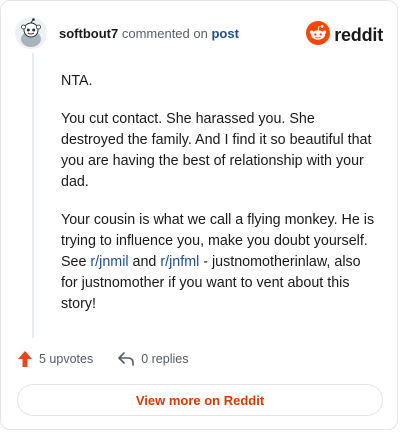  What do you see at coordinates (109, 262) in the screenshot?
I see `subreddit-link-jnmil: r/jnmil` at bounding box center [109, 262].